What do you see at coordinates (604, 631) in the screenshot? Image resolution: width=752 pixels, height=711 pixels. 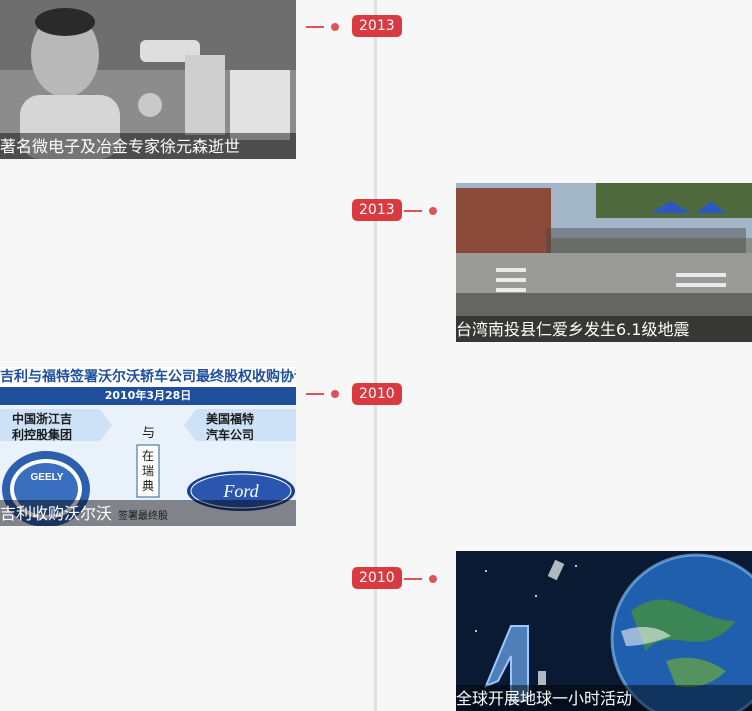 I see `timeline-photo-link: 全球开展地球一小时活动` at bounding box center [604, 631].